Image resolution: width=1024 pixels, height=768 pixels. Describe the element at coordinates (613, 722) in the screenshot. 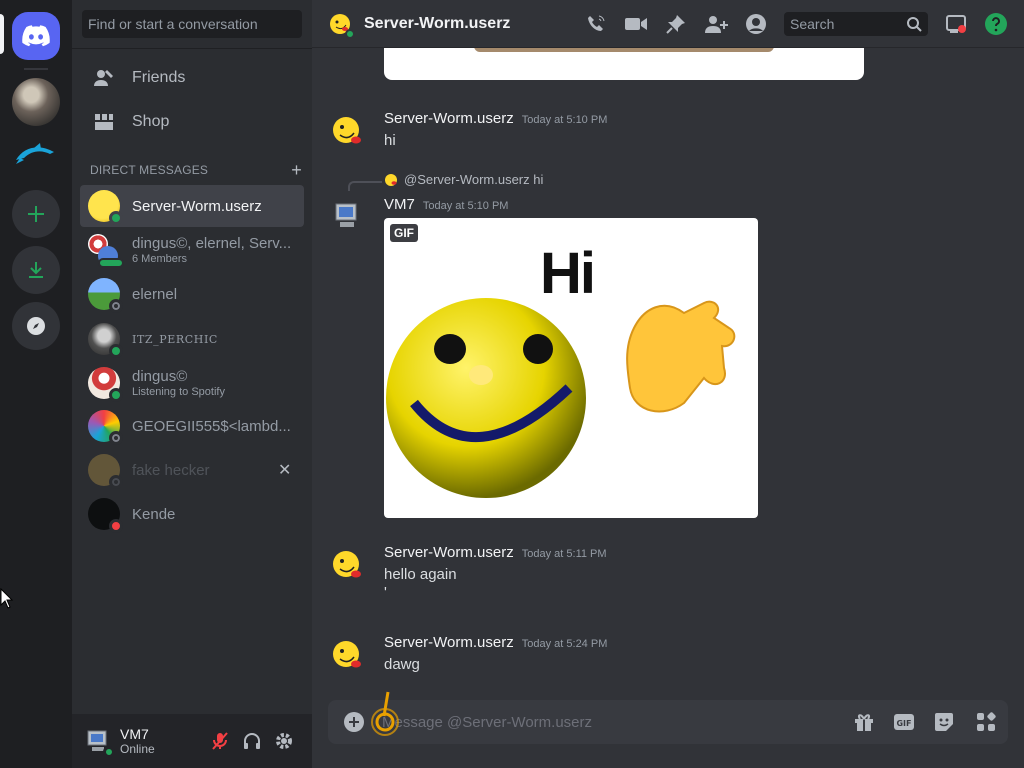

I see `message-input: Message @Server-Worm.userz` at that location.